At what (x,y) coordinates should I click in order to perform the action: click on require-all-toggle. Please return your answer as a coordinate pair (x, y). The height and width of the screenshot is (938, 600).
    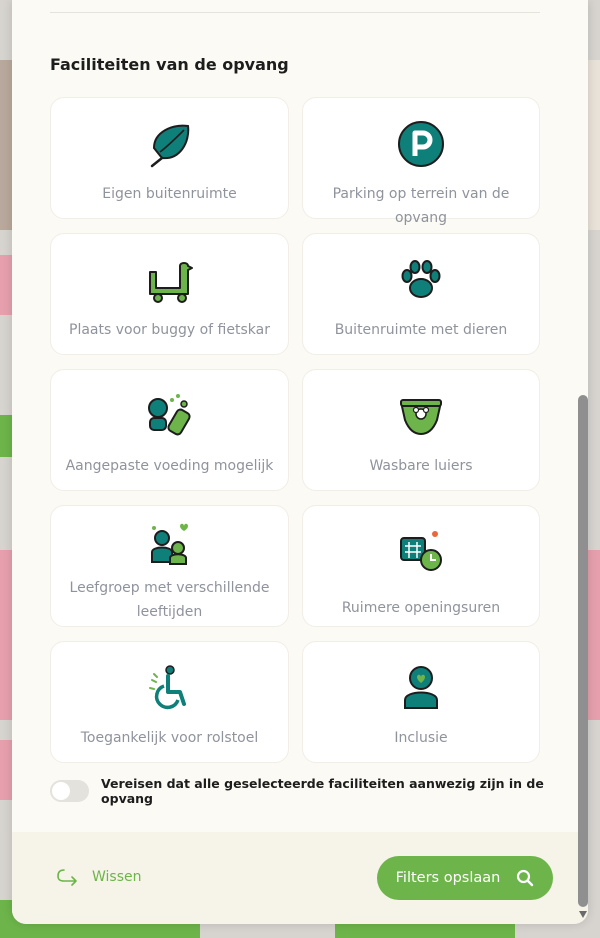
    Looking at the image, I should click on (70, 791).